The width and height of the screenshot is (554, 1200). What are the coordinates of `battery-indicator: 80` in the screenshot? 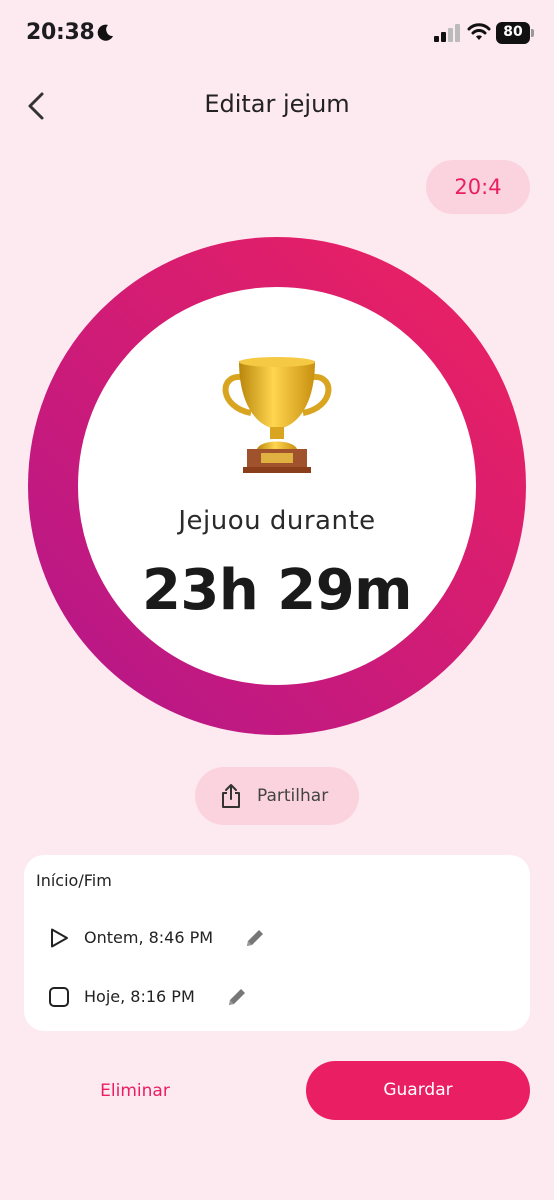 It's located at (516, 33).